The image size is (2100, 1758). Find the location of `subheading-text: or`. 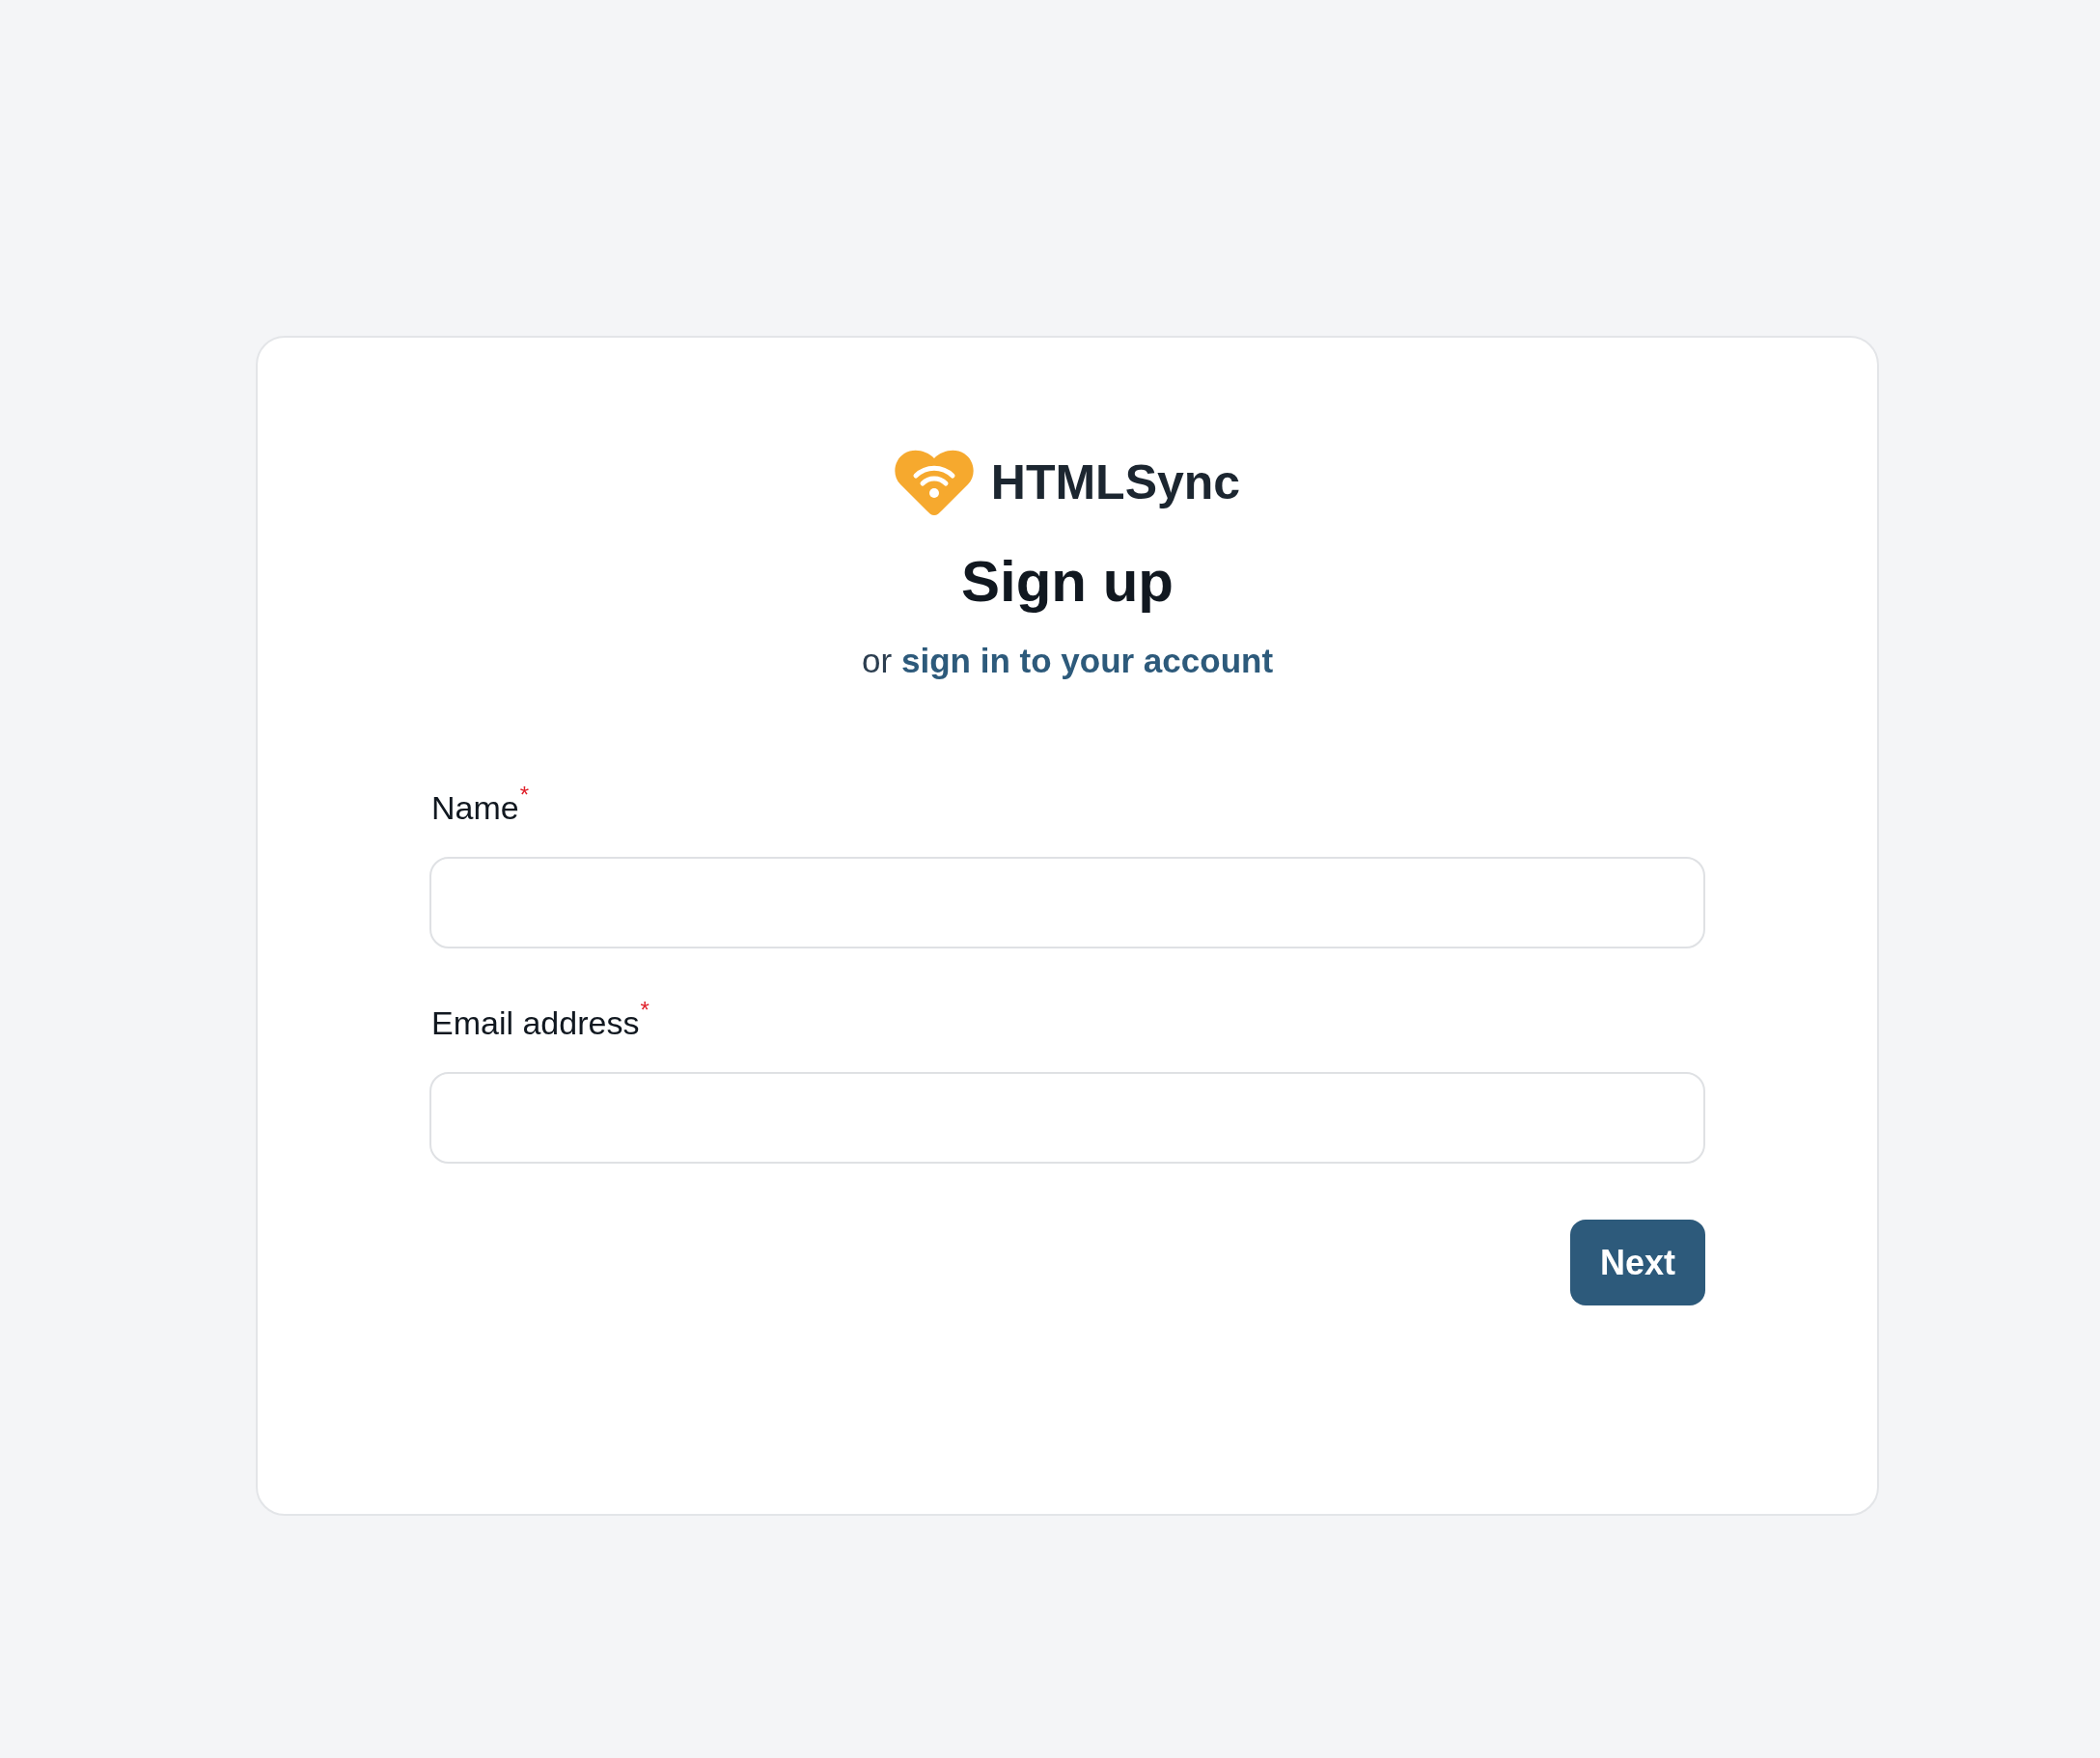

subheading-text: or is located at coordinates (877, 660).